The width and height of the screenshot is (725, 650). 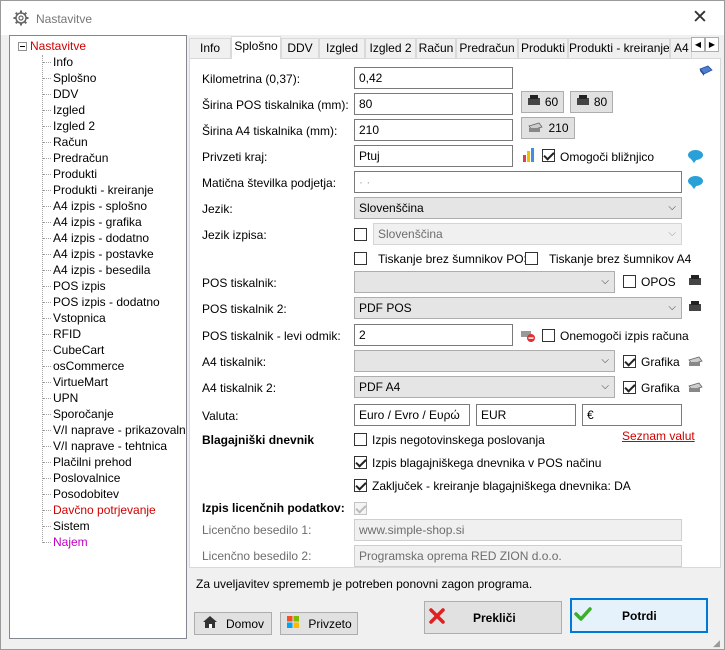 I want to click on tab-predracun: Predračun, so click(x=487, y=48).